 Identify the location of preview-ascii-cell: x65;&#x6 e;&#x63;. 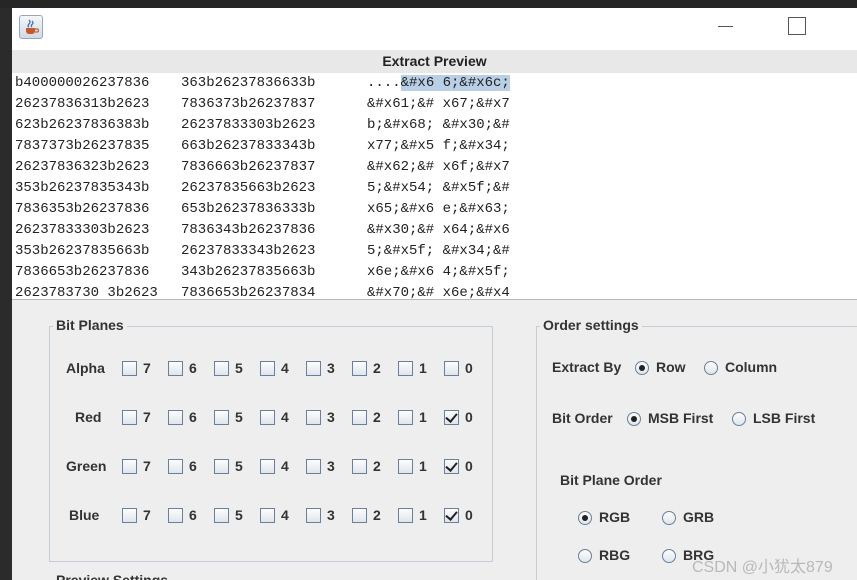
(438, 209).